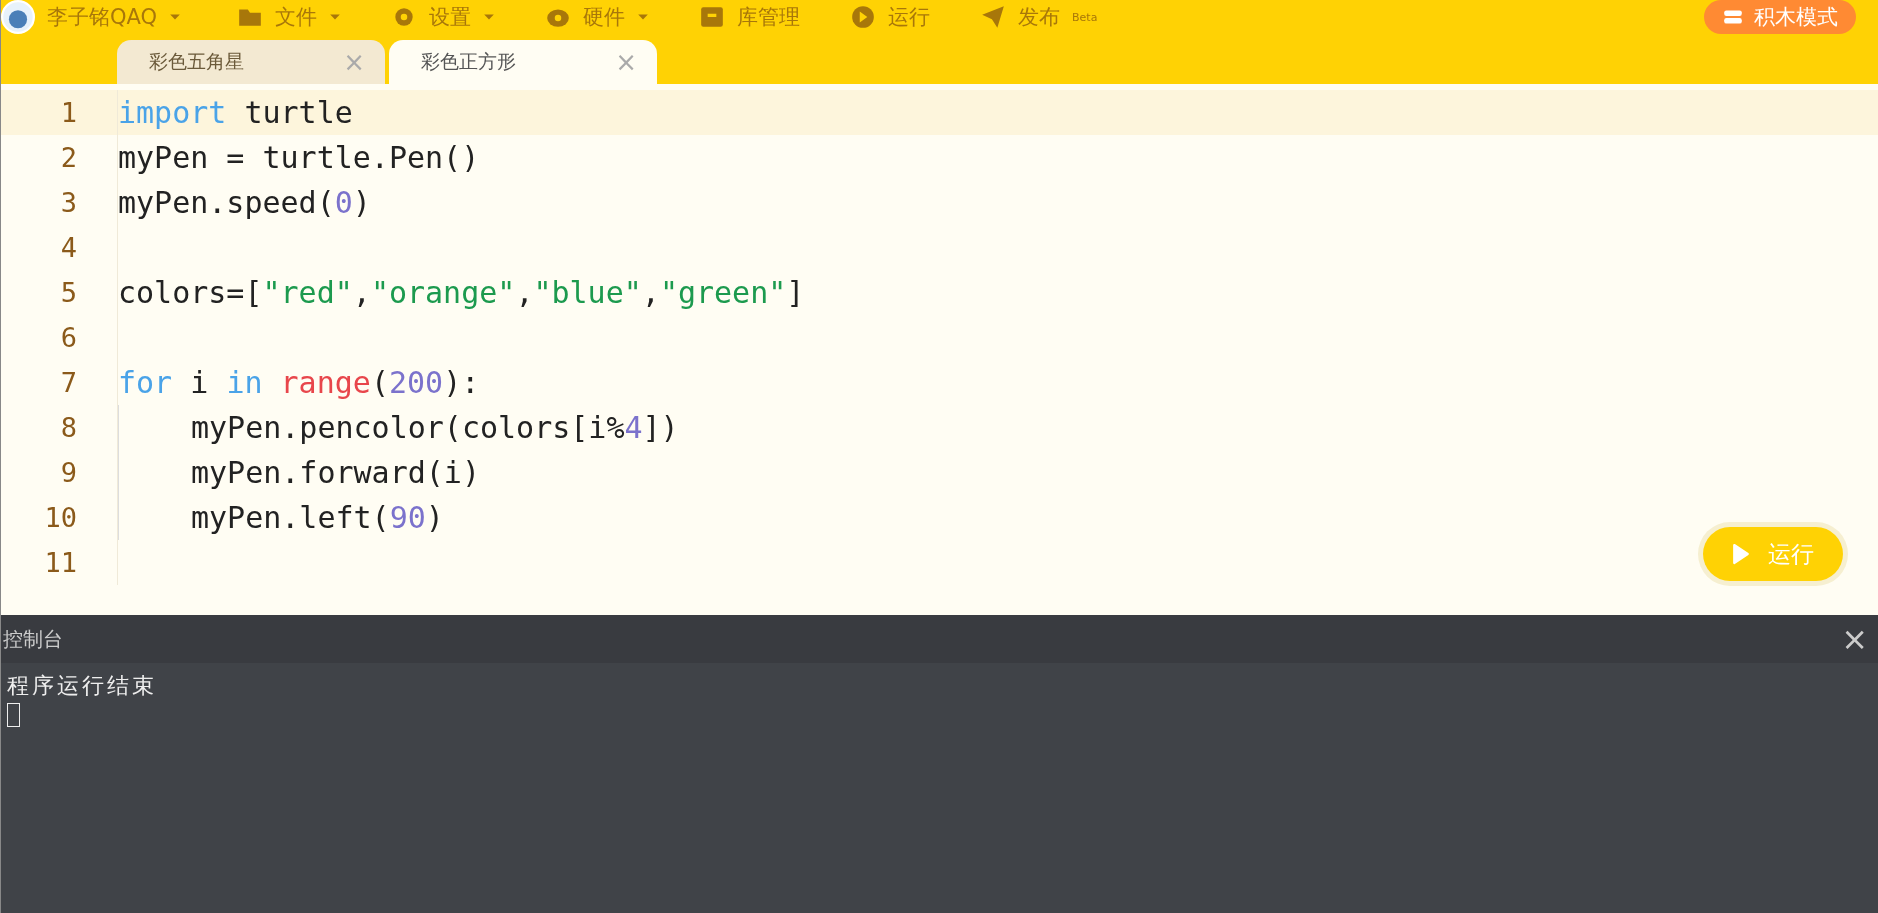 Image resolution: width=1878 pixels, height=913 pixels. What do you see at coordinates (335, 472) in the screenshot?
I see `code-line: myPen.forward(i)` at bounding box center [335, 472].